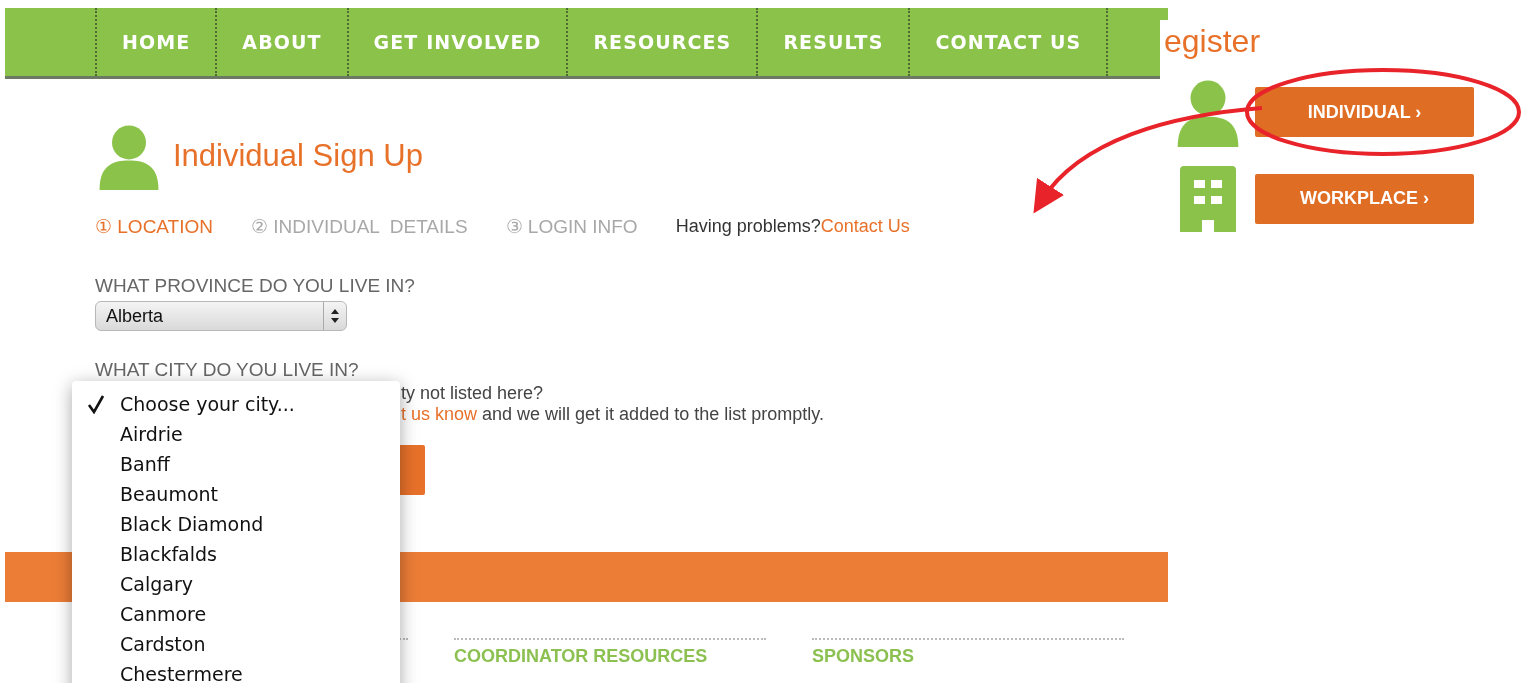 The height and width of the screenshot is (683, 1533). I want to click on field-label: WHAT PROVINCE DO YOU LIVE IN?, so click(255, 286).